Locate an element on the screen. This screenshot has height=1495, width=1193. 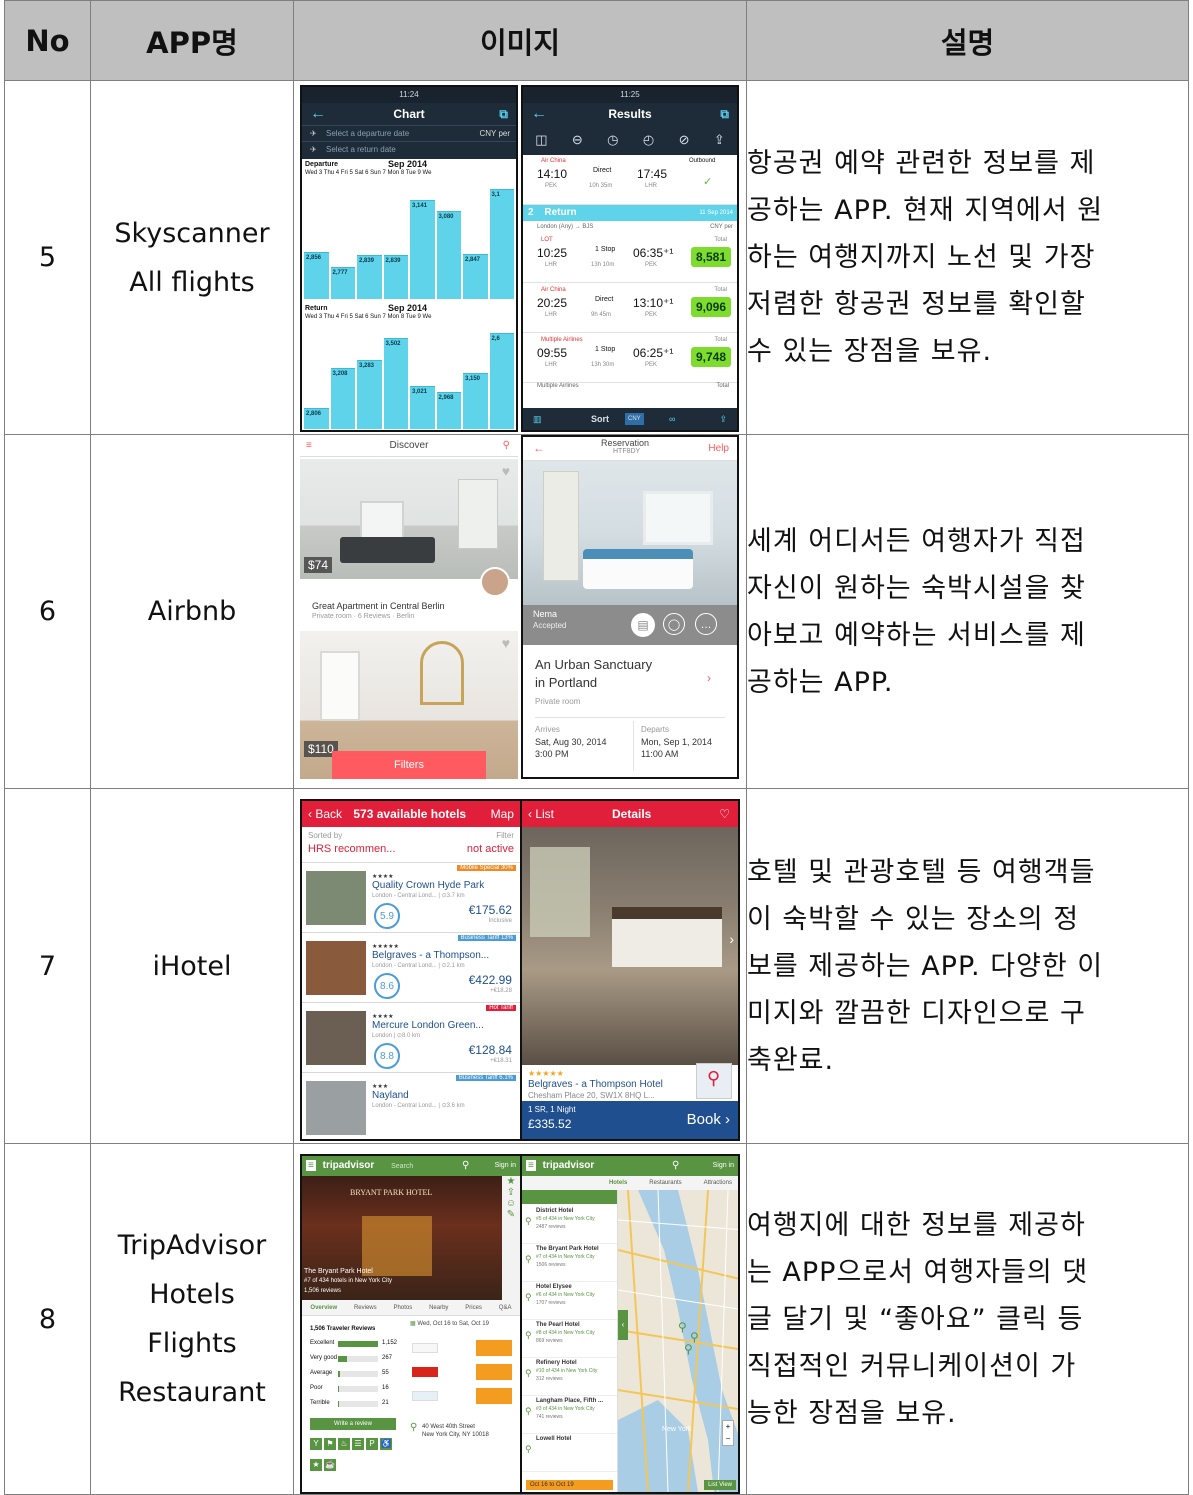
price-bar: 3,080 is located at coordinates (448, 255).